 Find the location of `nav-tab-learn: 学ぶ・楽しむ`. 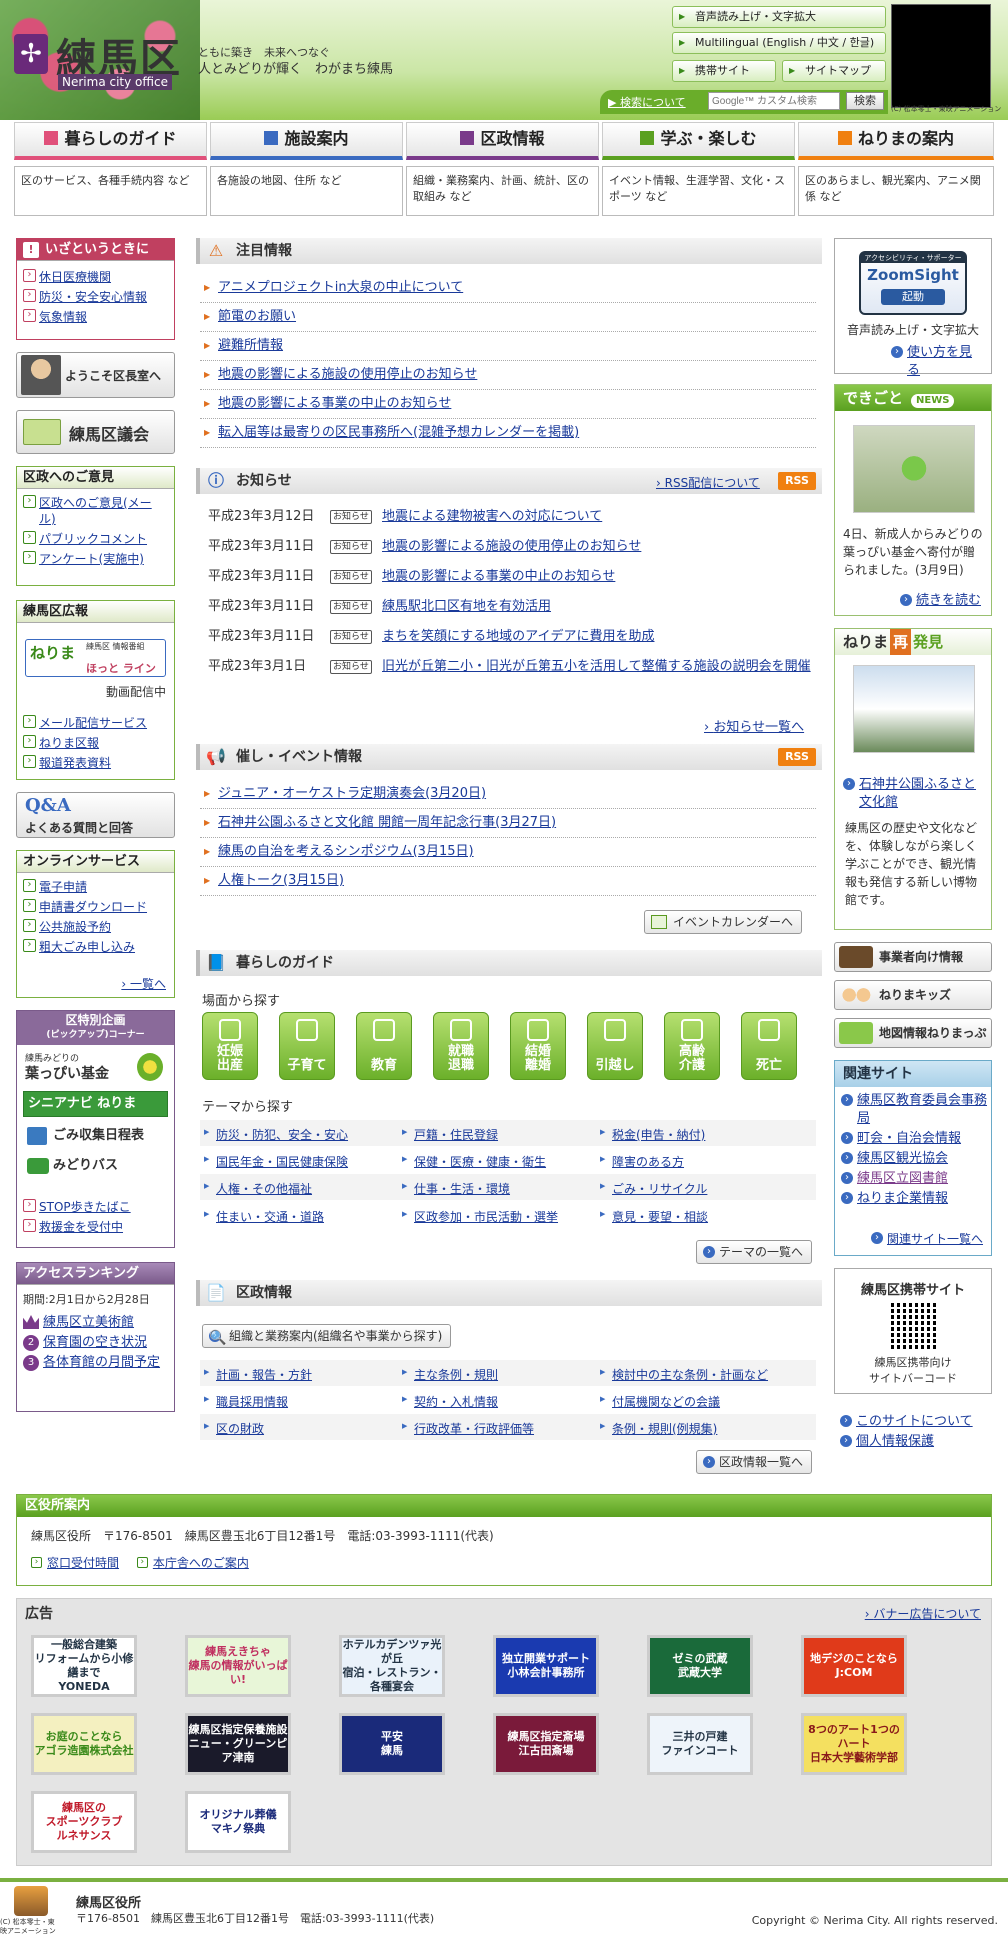

nav-tab-learn: 学ぶ・楽しむ is located at coordinates (698, 141).